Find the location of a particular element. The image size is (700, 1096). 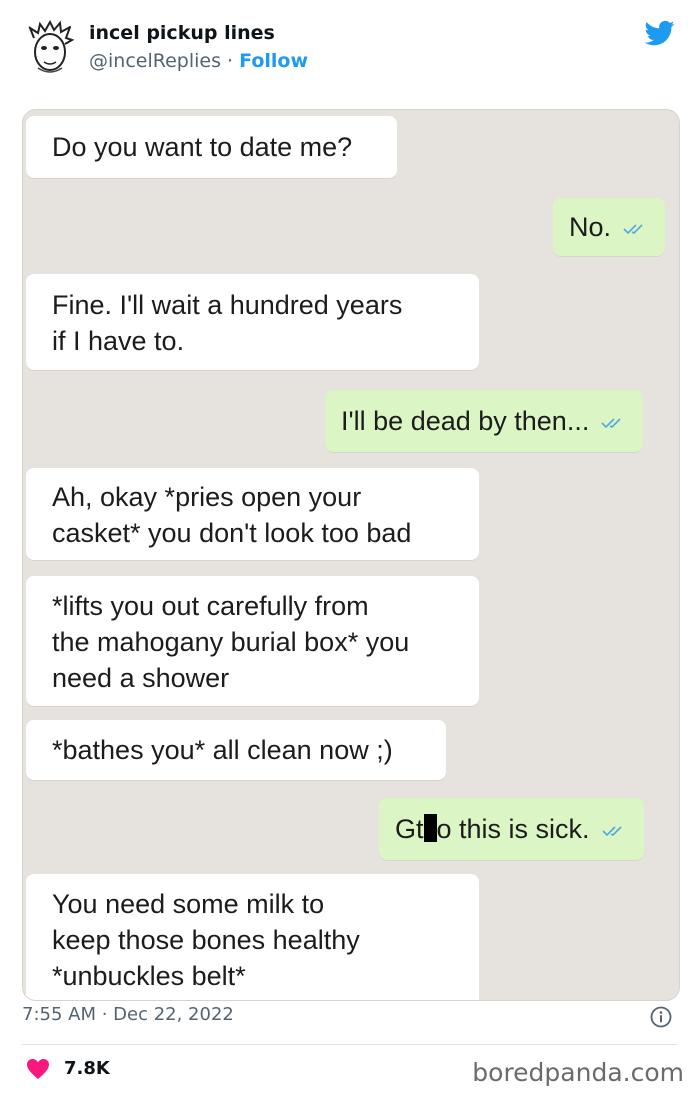

avatar is located at coordinates (50, 48).